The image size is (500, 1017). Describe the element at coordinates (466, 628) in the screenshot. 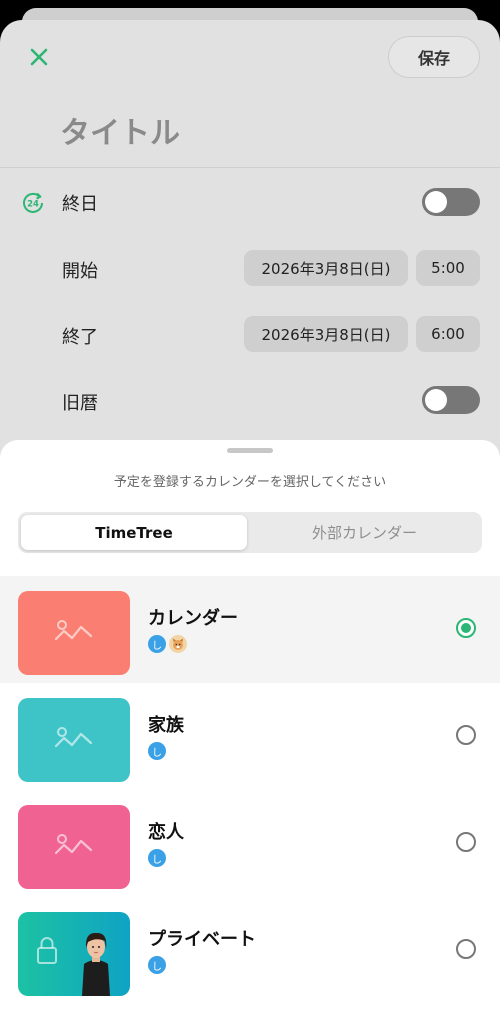

I see `calendar-radio-selected` at that location.